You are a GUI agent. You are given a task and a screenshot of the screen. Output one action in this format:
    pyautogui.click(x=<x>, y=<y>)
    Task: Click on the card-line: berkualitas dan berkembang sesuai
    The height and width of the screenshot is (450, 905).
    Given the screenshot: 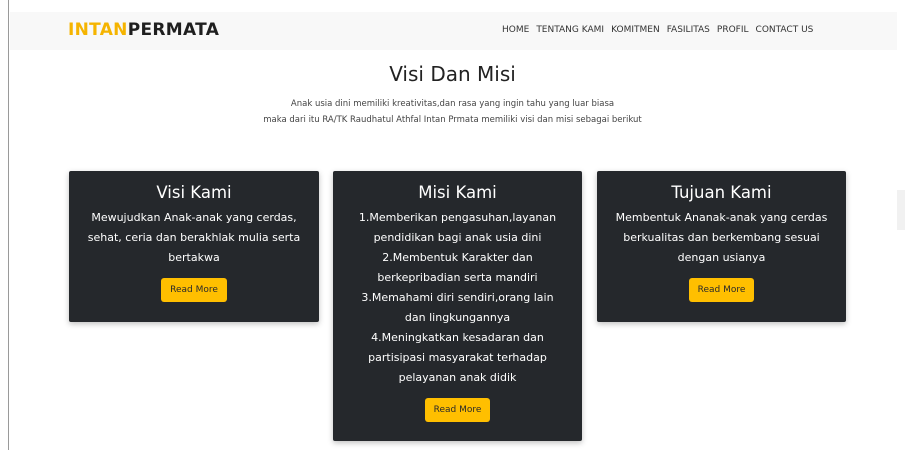 What is the action you would take?
    pyautogui.click(x=721, y=237)
    